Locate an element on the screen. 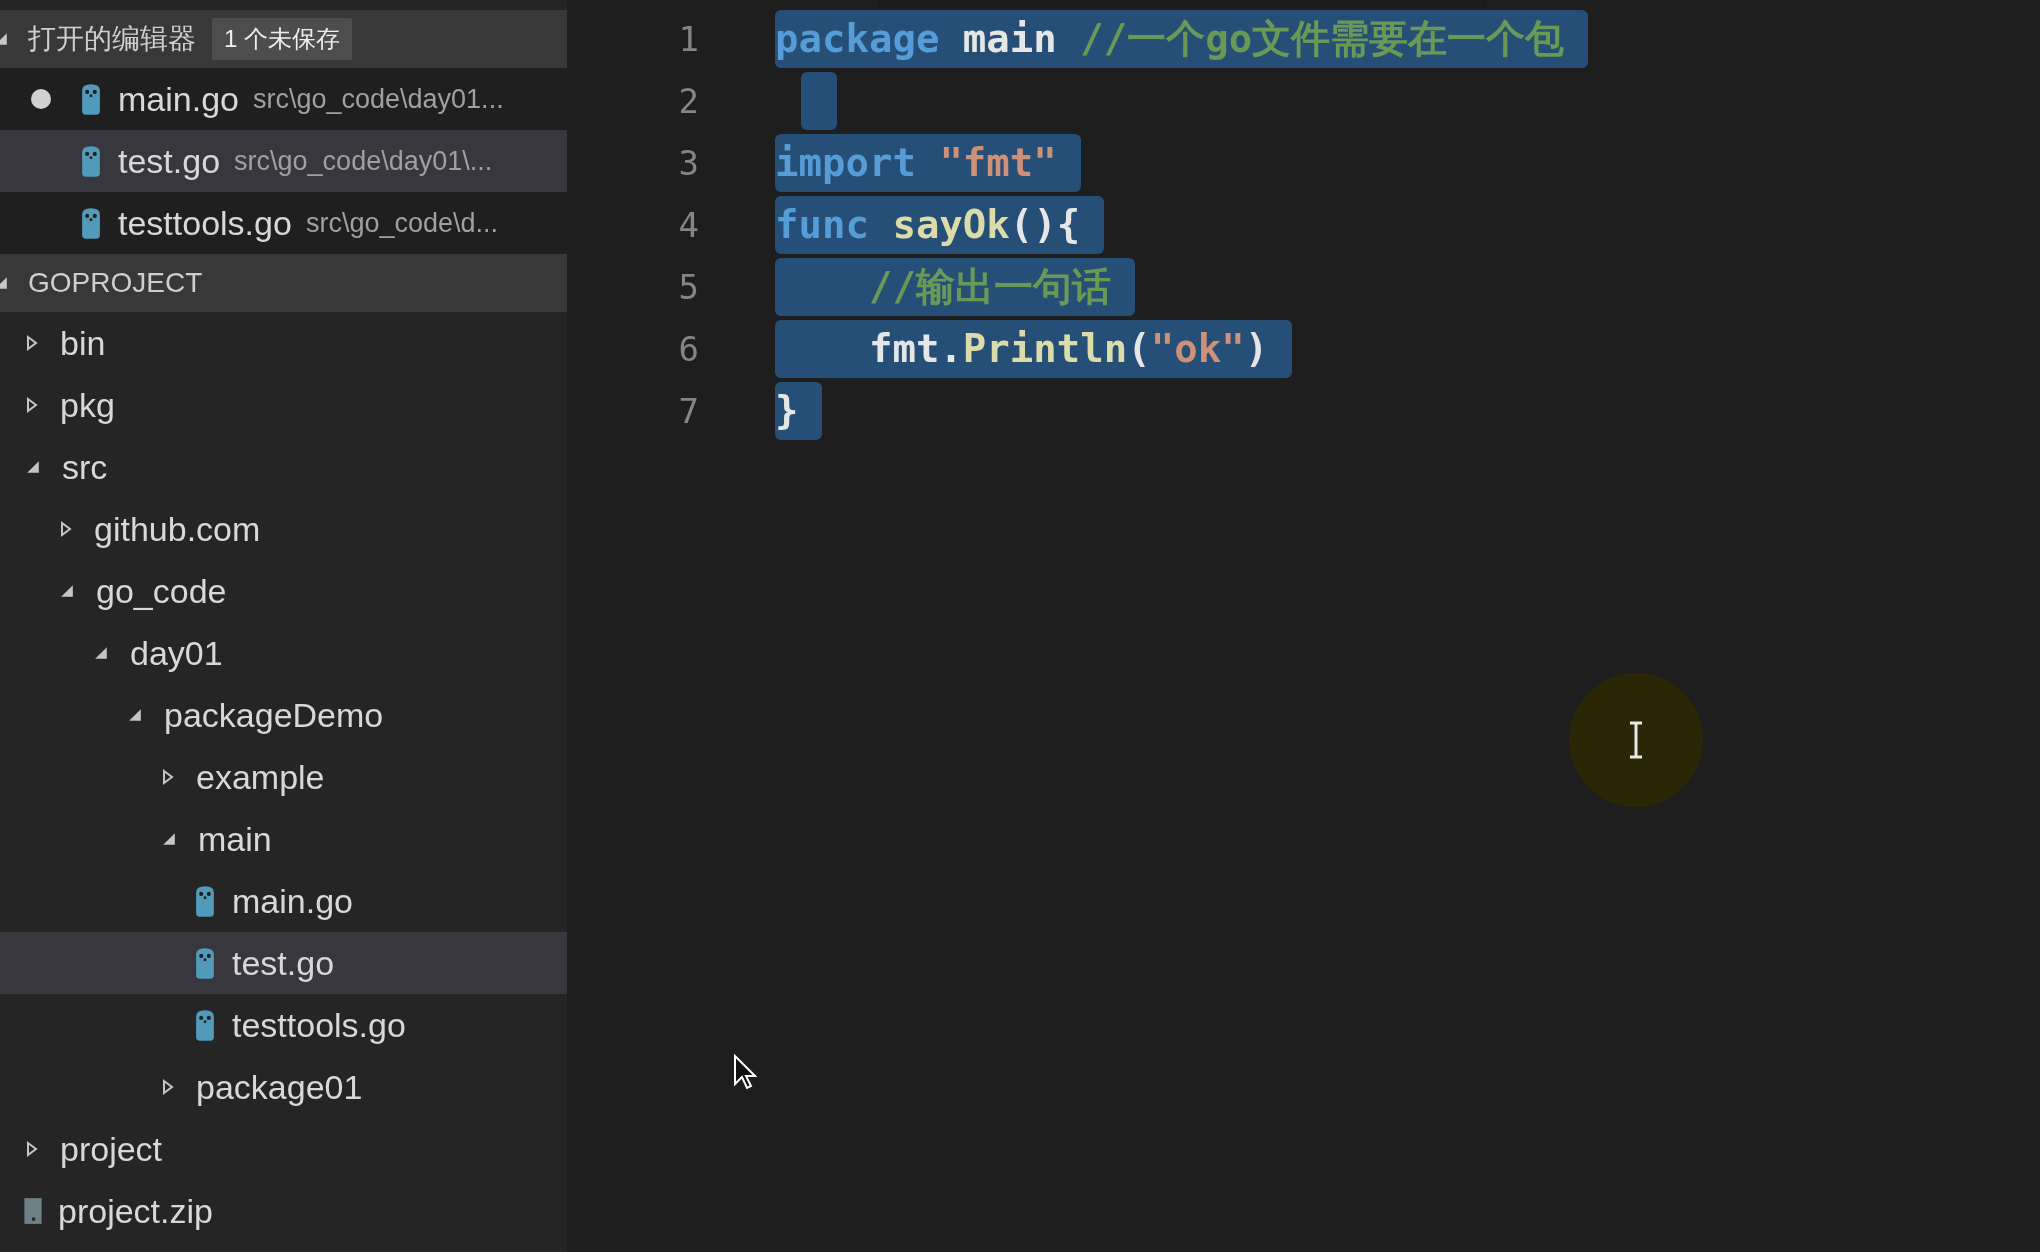 Image resolution: width=2040 pixels, height=1252 pixels. tree-item: testtools.go is located at coordinates (283, 1025).